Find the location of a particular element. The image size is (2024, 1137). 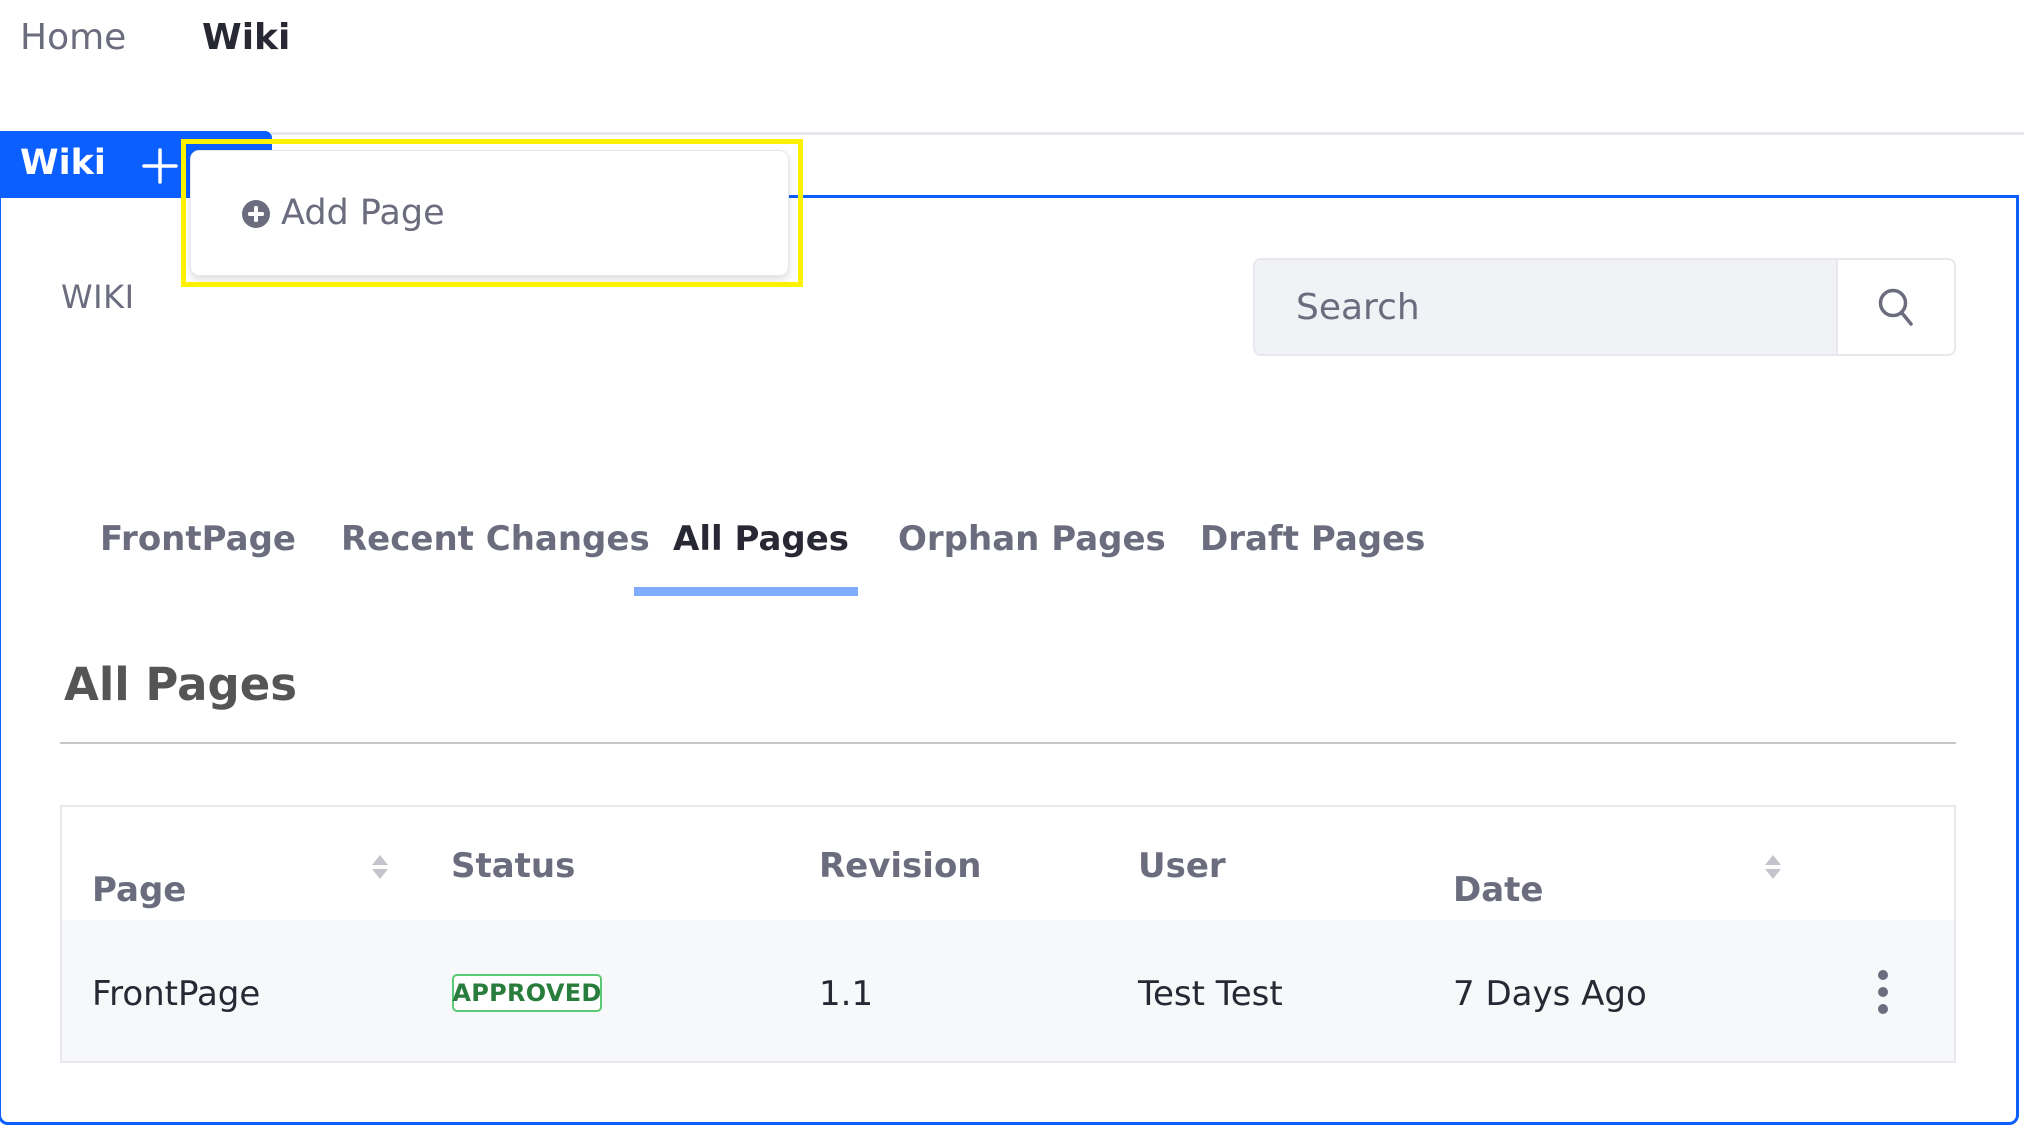

sort-date-button is located at coordinates (1773, 867).